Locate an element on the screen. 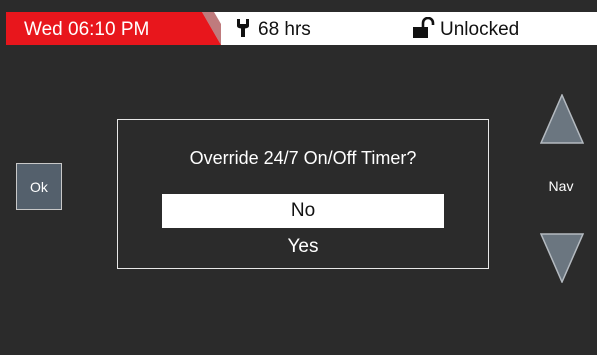  nav-label: Nav is located at coordinates (561, 186).